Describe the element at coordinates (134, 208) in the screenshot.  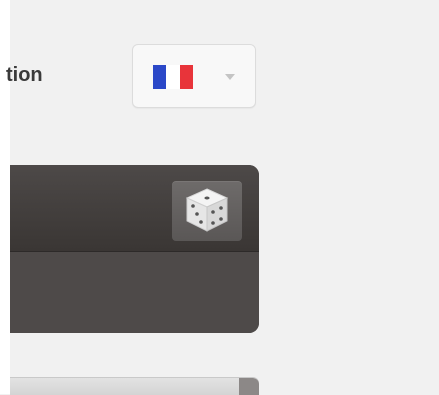
I see `panel-header` at that location.